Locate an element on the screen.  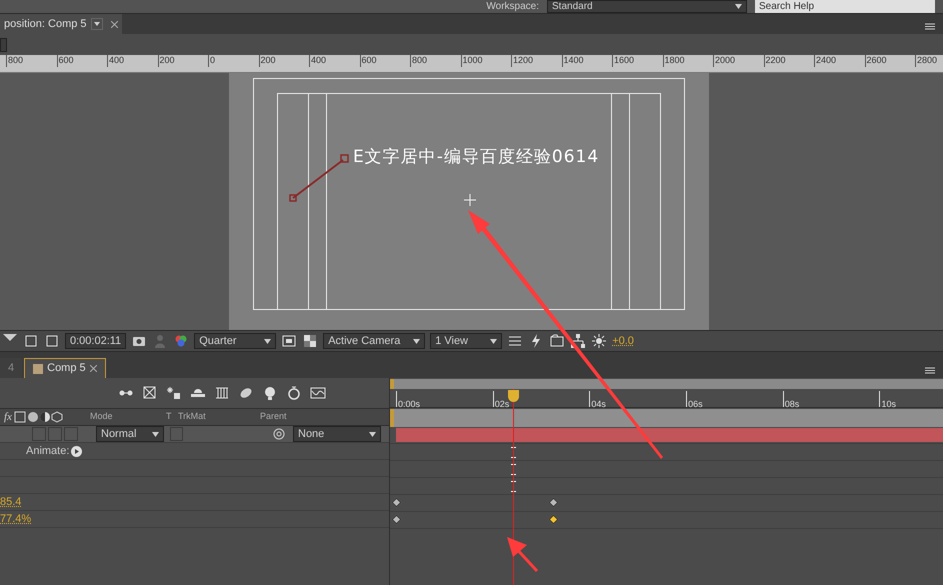
workspace-dropdown: Standard is located at coordinates (647, 6).